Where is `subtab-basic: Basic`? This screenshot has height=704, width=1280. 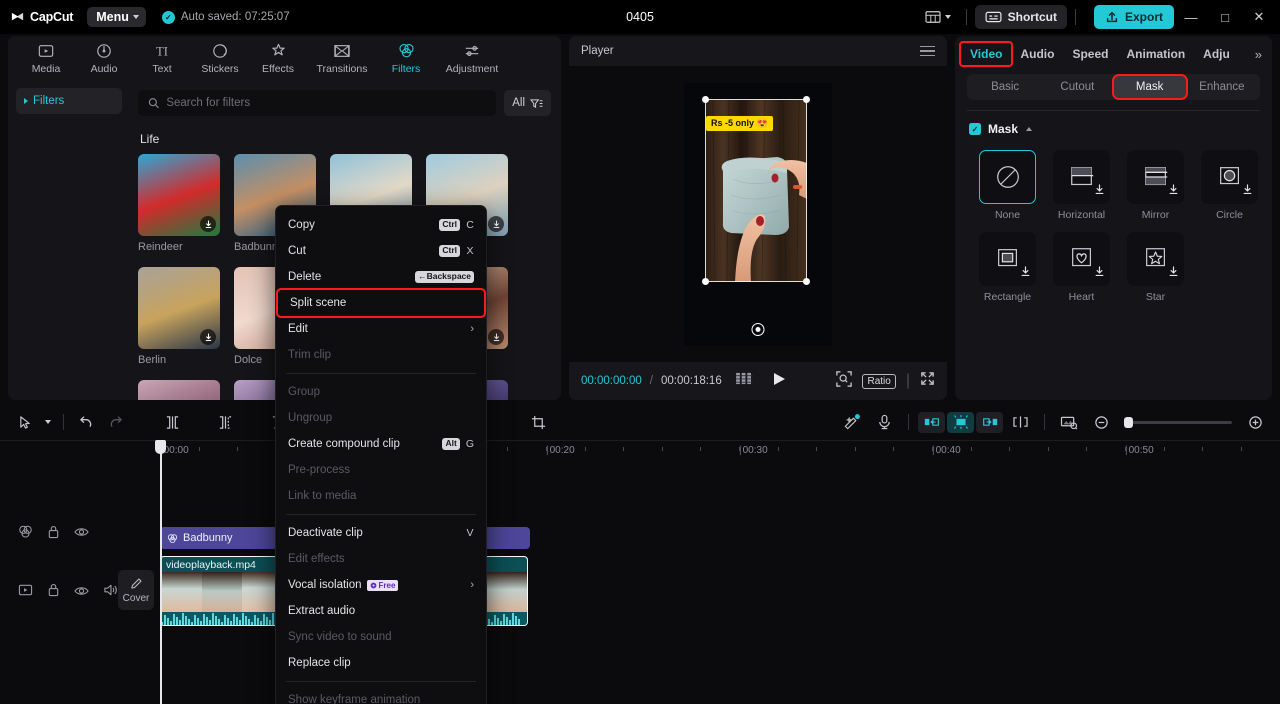 subtab-basic: Basic is located at coordinates (1005, 87).